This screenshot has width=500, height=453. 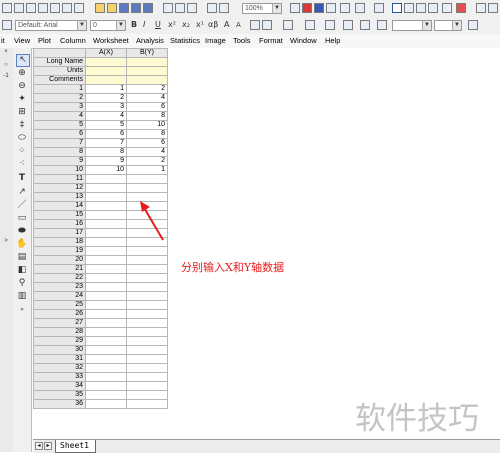 What do you see at coordinates (106, 53) in the screenshot?
I see `column-header-a: A(X)` at bounding box center [106, 53].